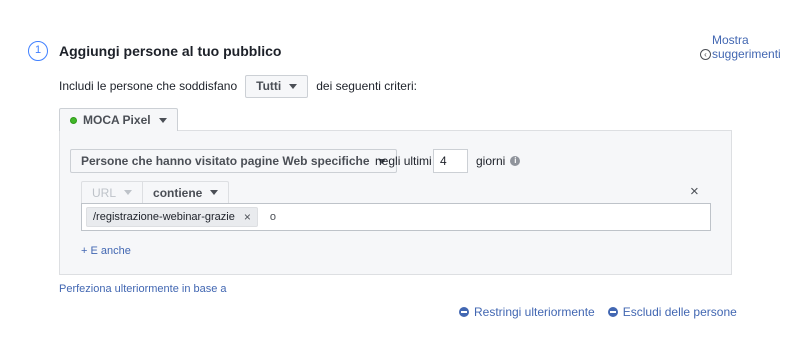 This screenshot has width=800, height=351. I want to click on remove-token-close-icon: ×, so click(247, 217).